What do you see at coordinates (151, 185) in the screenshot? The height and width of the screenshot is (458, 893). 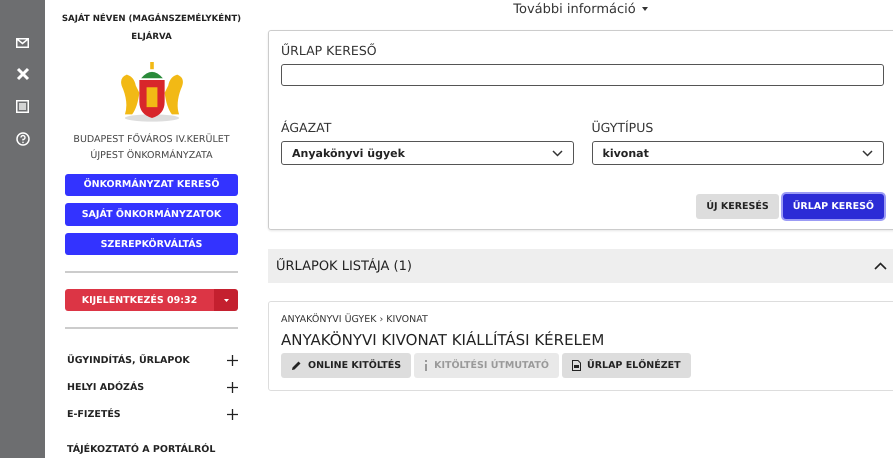 I see `sidebar-button: ÖNKORMÁNYZAT KERESŐ` at bounding box center [151, 185].